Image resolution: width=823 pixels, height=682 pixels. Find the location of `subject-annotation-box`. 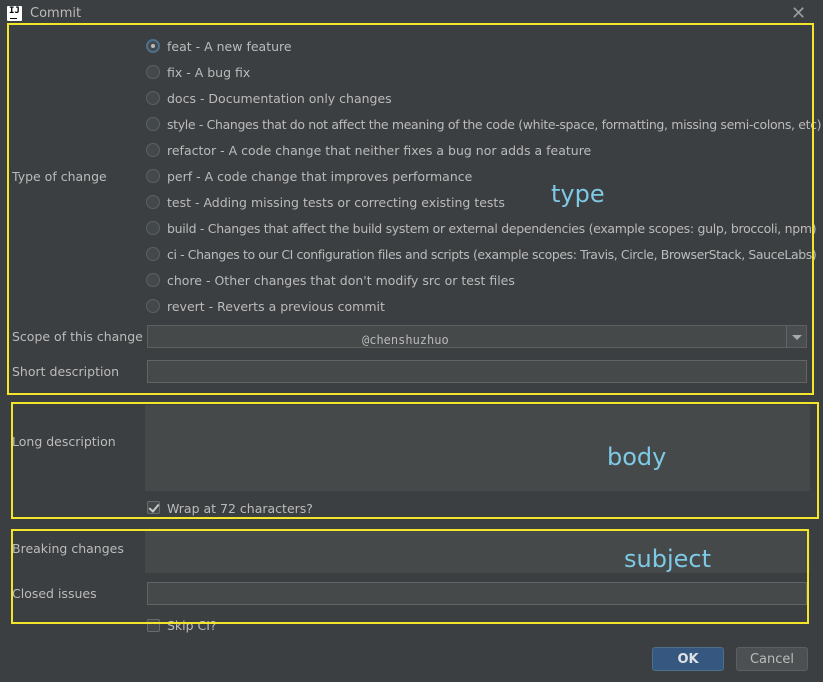

subject-annotation-box is located at coordinates (410, 576).